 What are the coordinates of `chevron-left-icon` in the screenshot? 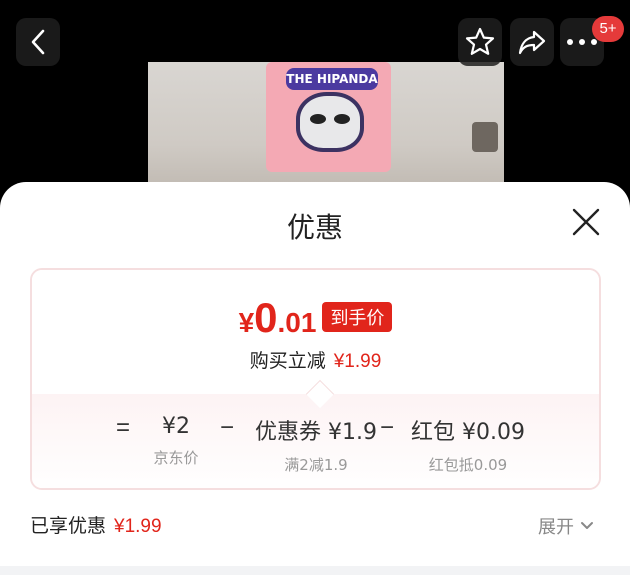 It's located at (38, 42).